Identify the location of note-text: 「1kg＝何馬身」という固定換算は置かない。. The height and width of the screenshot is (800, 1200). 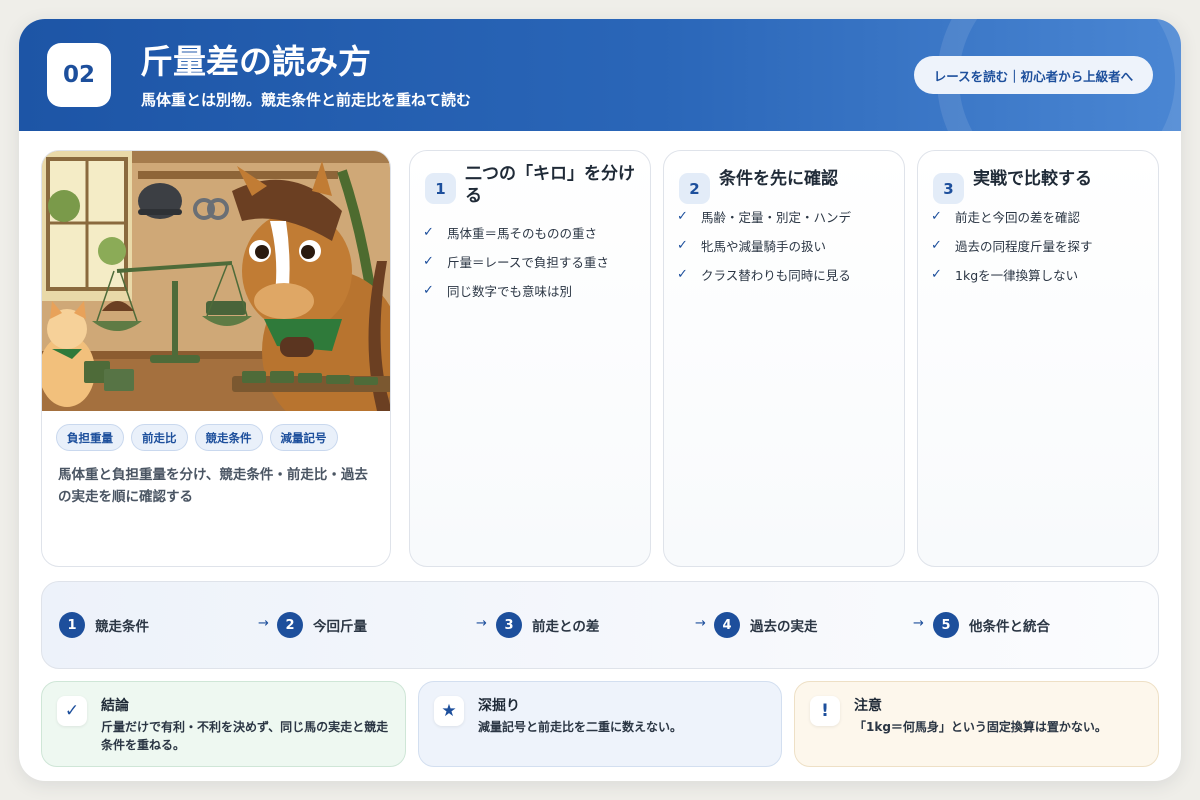
(980, 727).